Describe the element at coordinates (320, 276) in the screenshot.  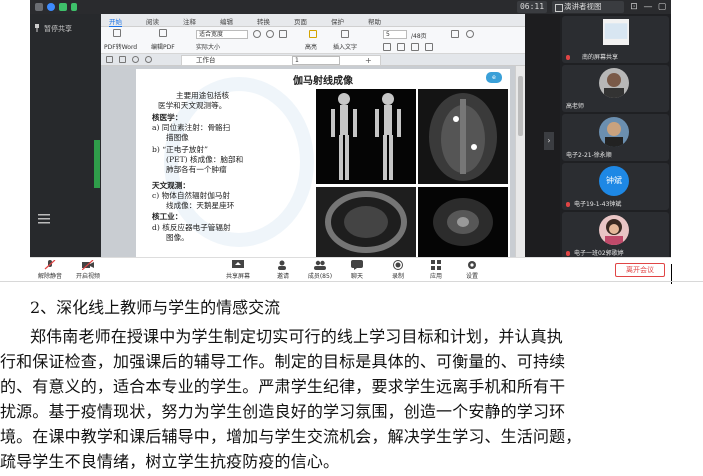
I see `members-label: 成员(85)` at that location.